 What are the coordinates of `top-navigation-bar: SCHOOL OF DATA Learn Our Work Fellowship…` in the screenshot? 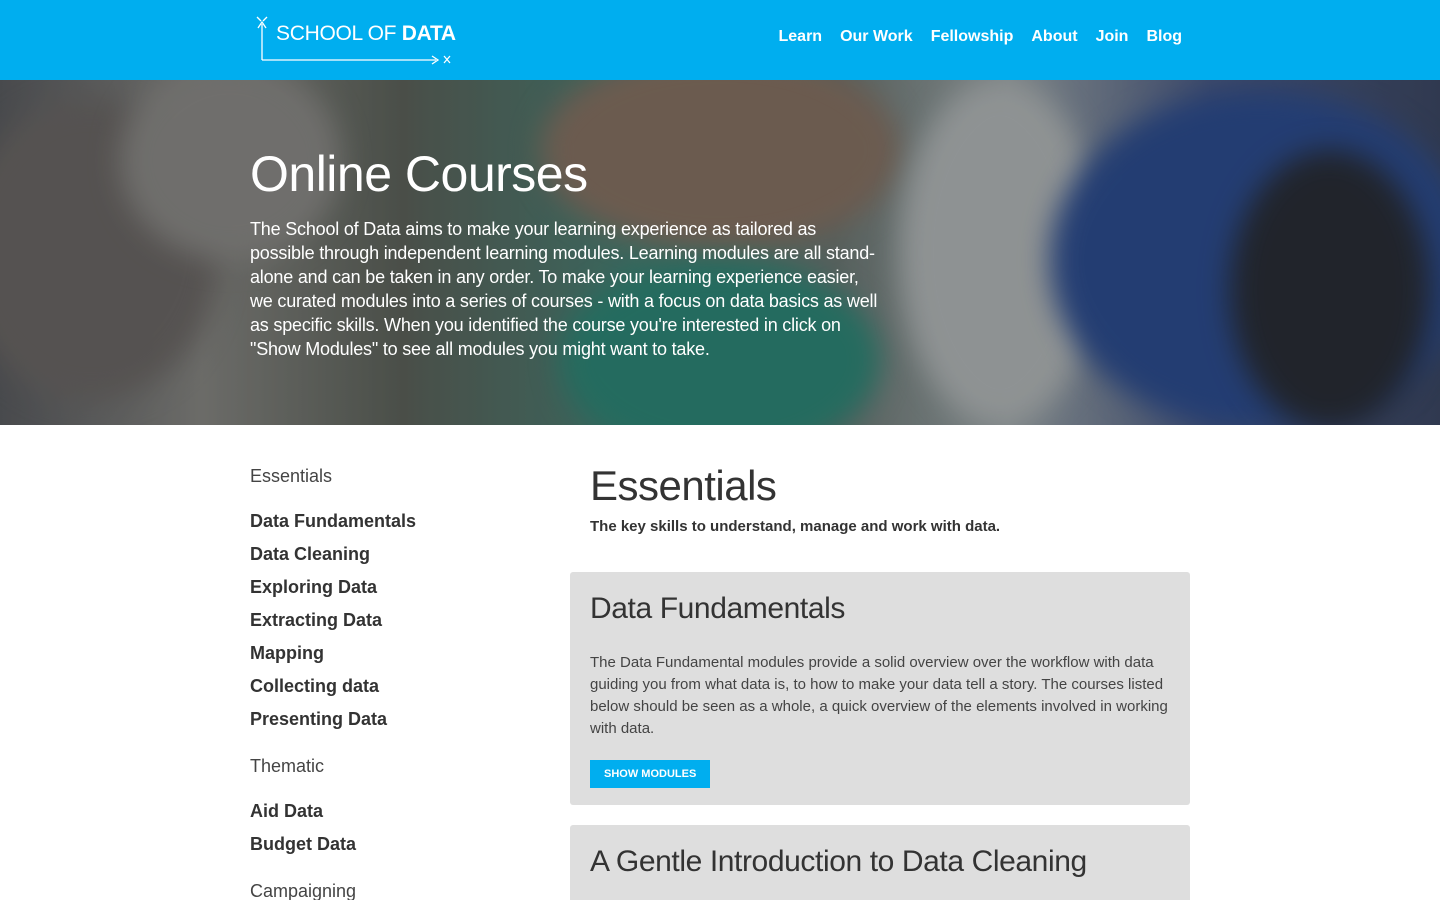 It's located at (720, 40).